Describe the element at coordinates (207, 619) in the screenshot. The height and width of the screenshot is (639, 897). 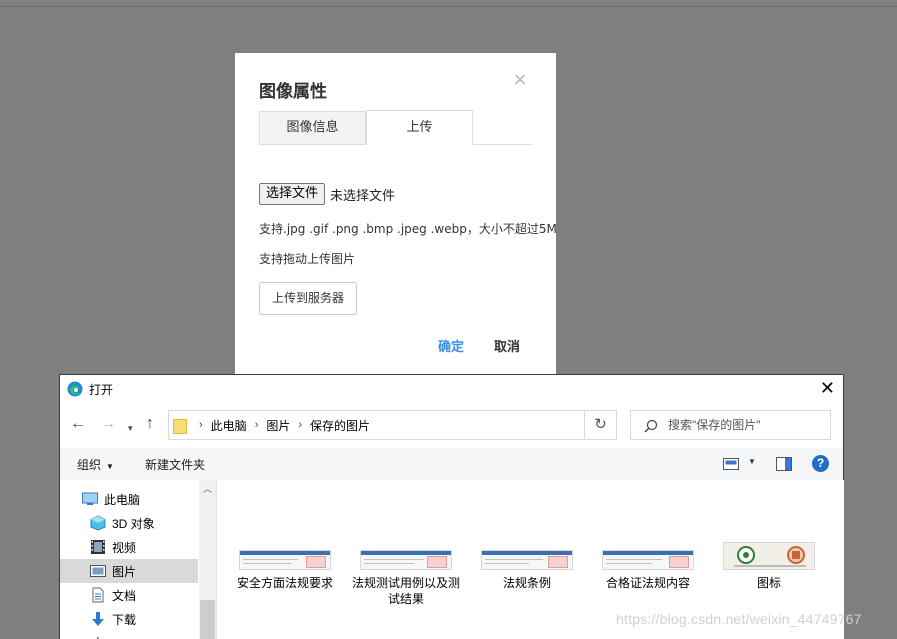
I see `scroll-thumb` at that location.